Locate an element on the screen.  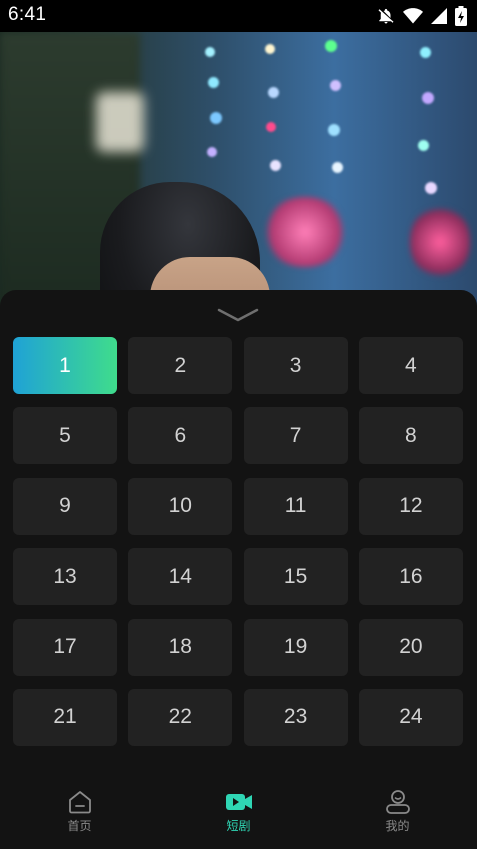
notifications-off-icon is located at coordinates (386, 16).